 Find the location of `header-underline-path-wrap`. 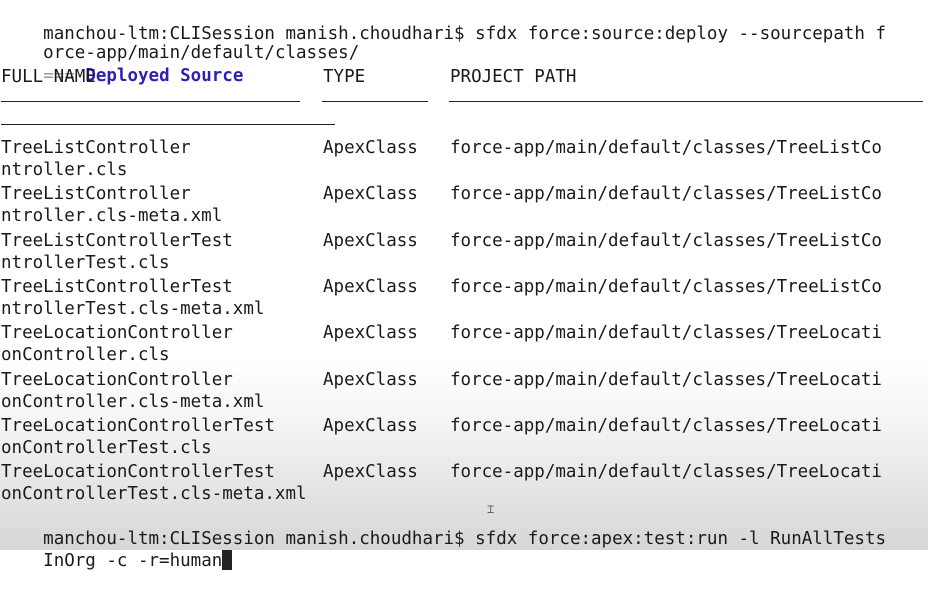

header-underline-path-wrap is located at coordinates (168, 124).